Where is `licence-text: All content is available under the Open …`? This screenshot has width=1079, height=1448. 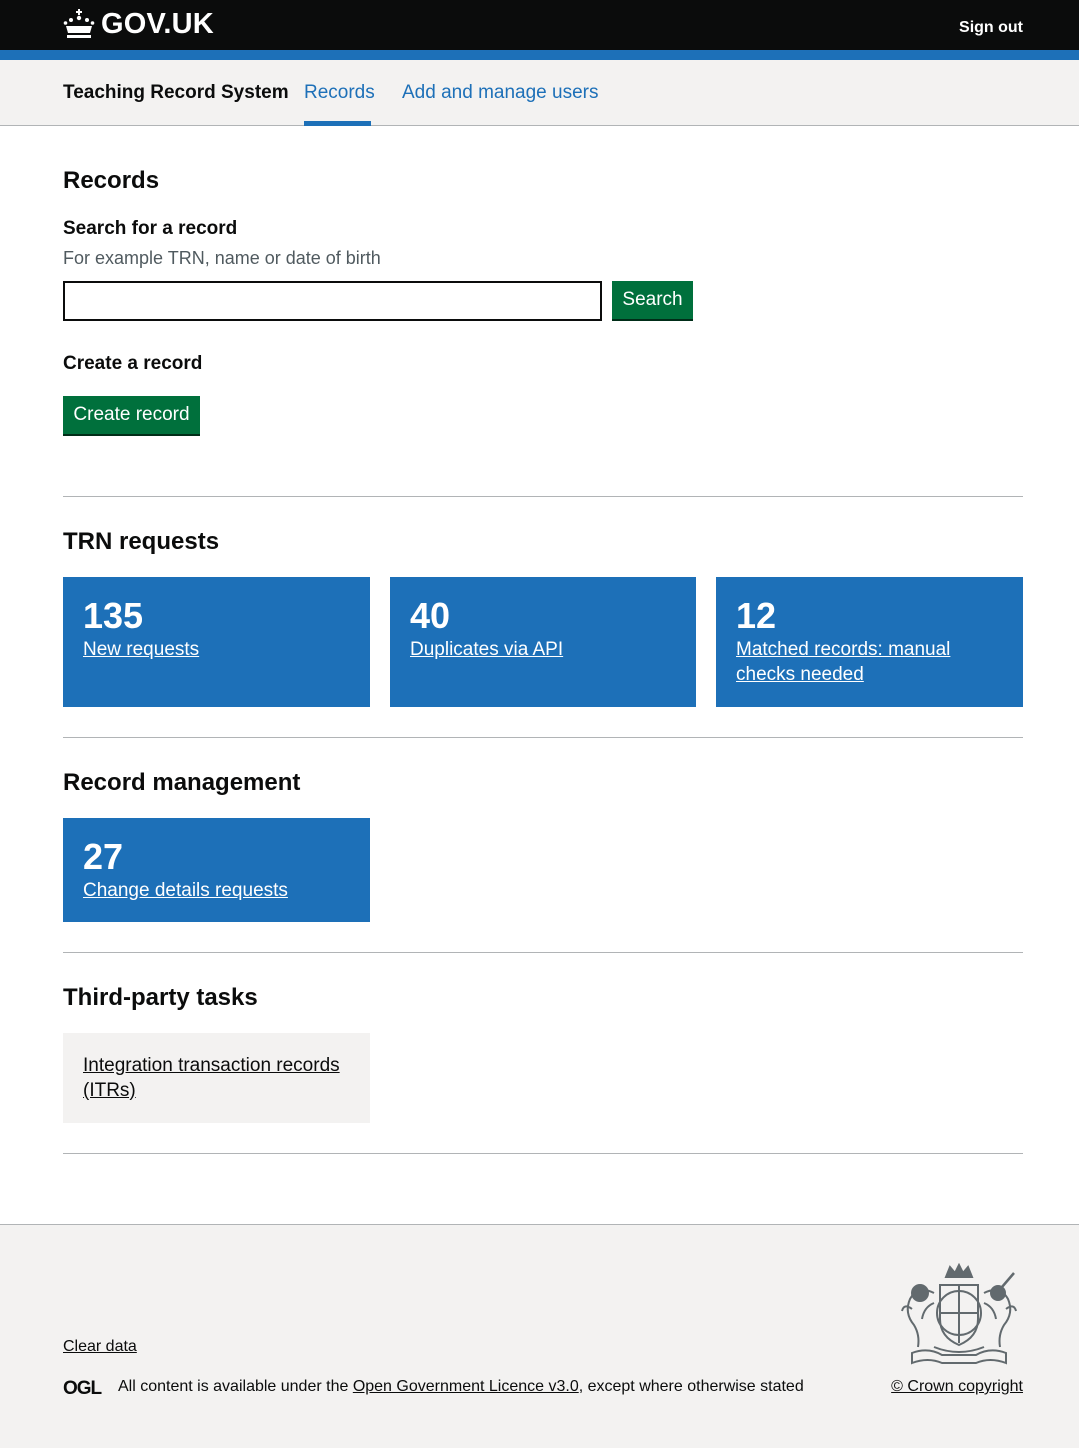
licence-text: All content is available under the Open … is located at coordinates (461, 1387).